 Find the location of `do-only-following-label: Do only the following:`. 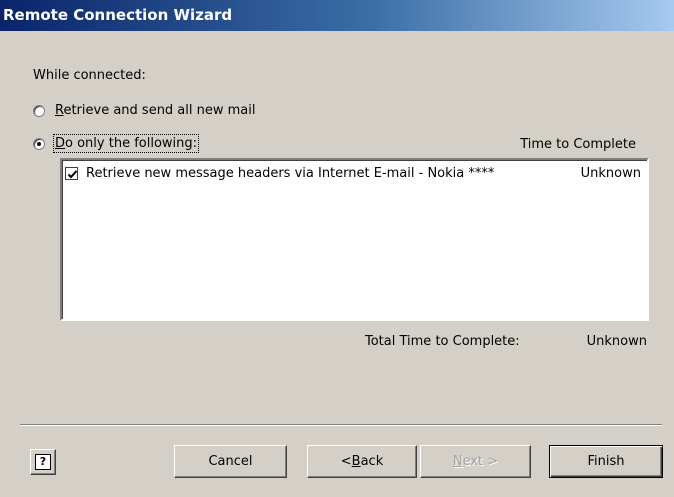

do-only-following-label: Do only the following: is located at coordinates (126, 143).